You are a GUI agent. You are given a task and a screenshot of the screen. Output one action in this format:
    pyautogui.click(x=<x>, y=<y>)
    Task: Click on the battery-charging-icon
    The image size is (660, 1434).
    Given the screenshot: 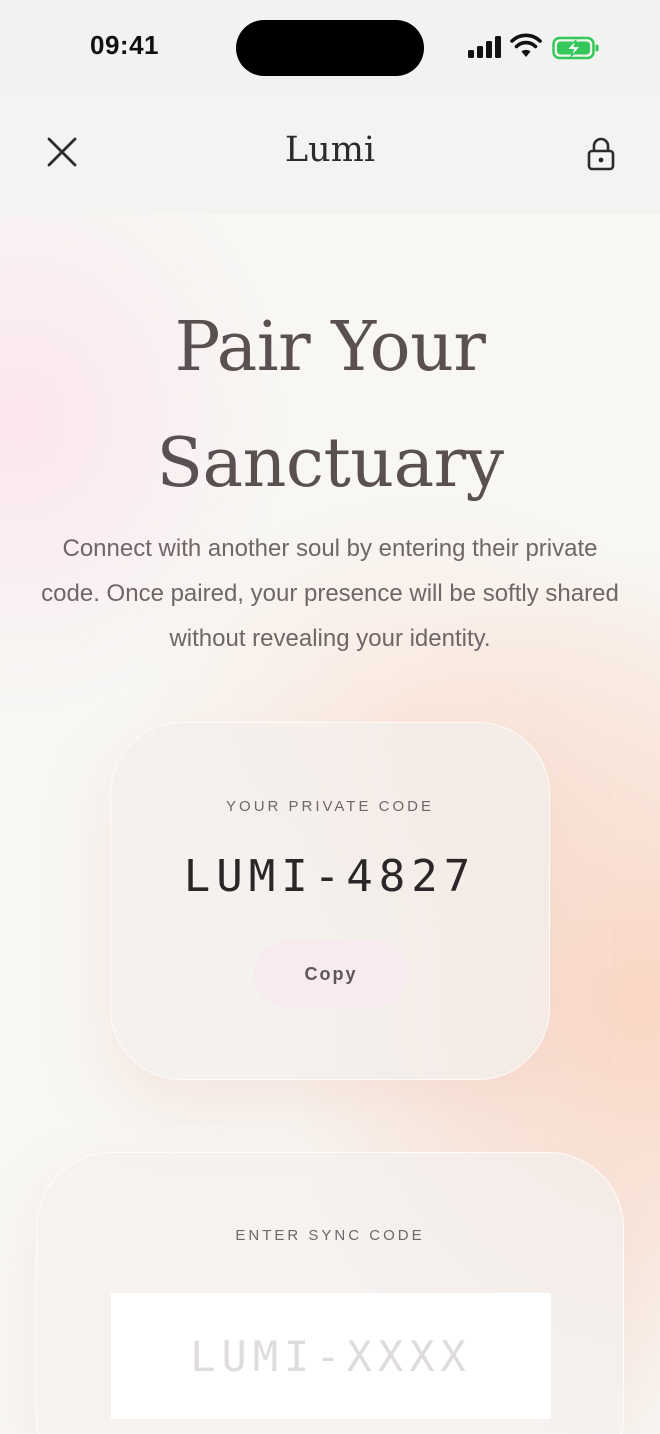 What is the action you would take?
    pyautogui.click(x=575, y=48)
    